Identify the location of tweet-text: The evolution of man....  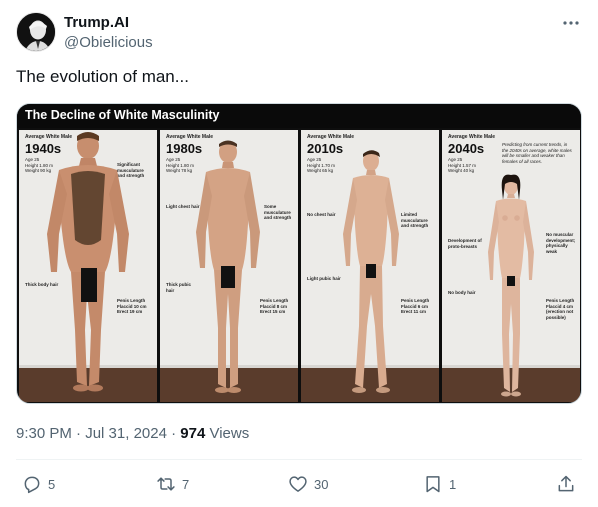
(102, 76).